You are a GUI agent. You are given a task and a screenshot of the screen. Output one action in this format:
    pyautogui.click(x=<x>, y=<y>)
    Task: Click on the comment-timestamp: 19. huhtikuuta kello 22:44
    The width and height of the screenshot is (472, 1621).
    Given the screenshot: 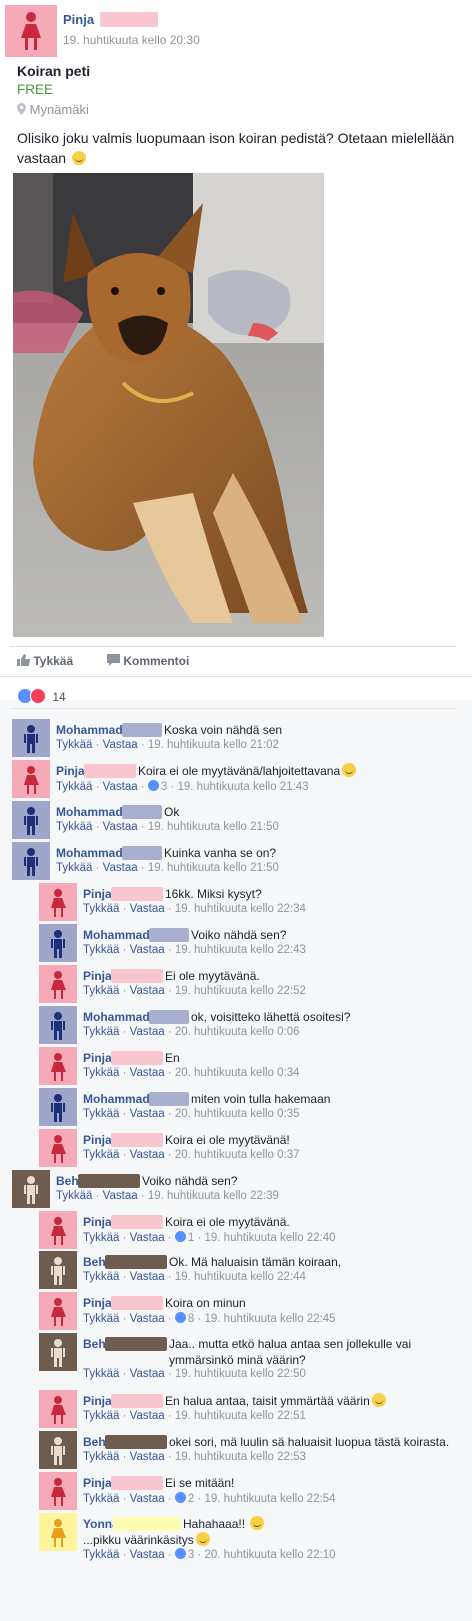 What is the action you would take?
    pyautogui.click(x=240, y=1277)
    